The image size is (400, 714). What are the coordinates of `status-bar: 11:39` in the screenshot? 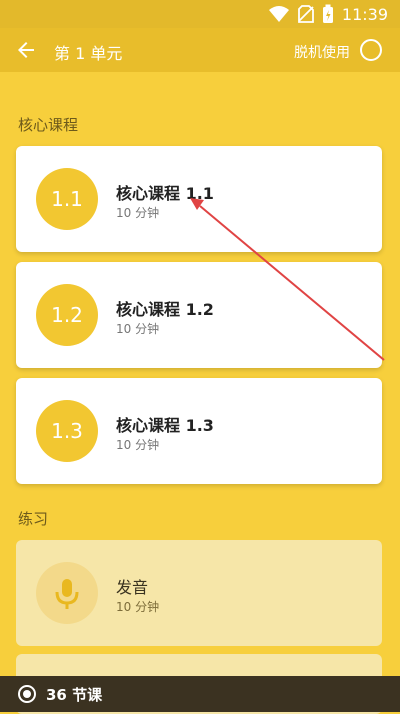 It's located at (200, 14).